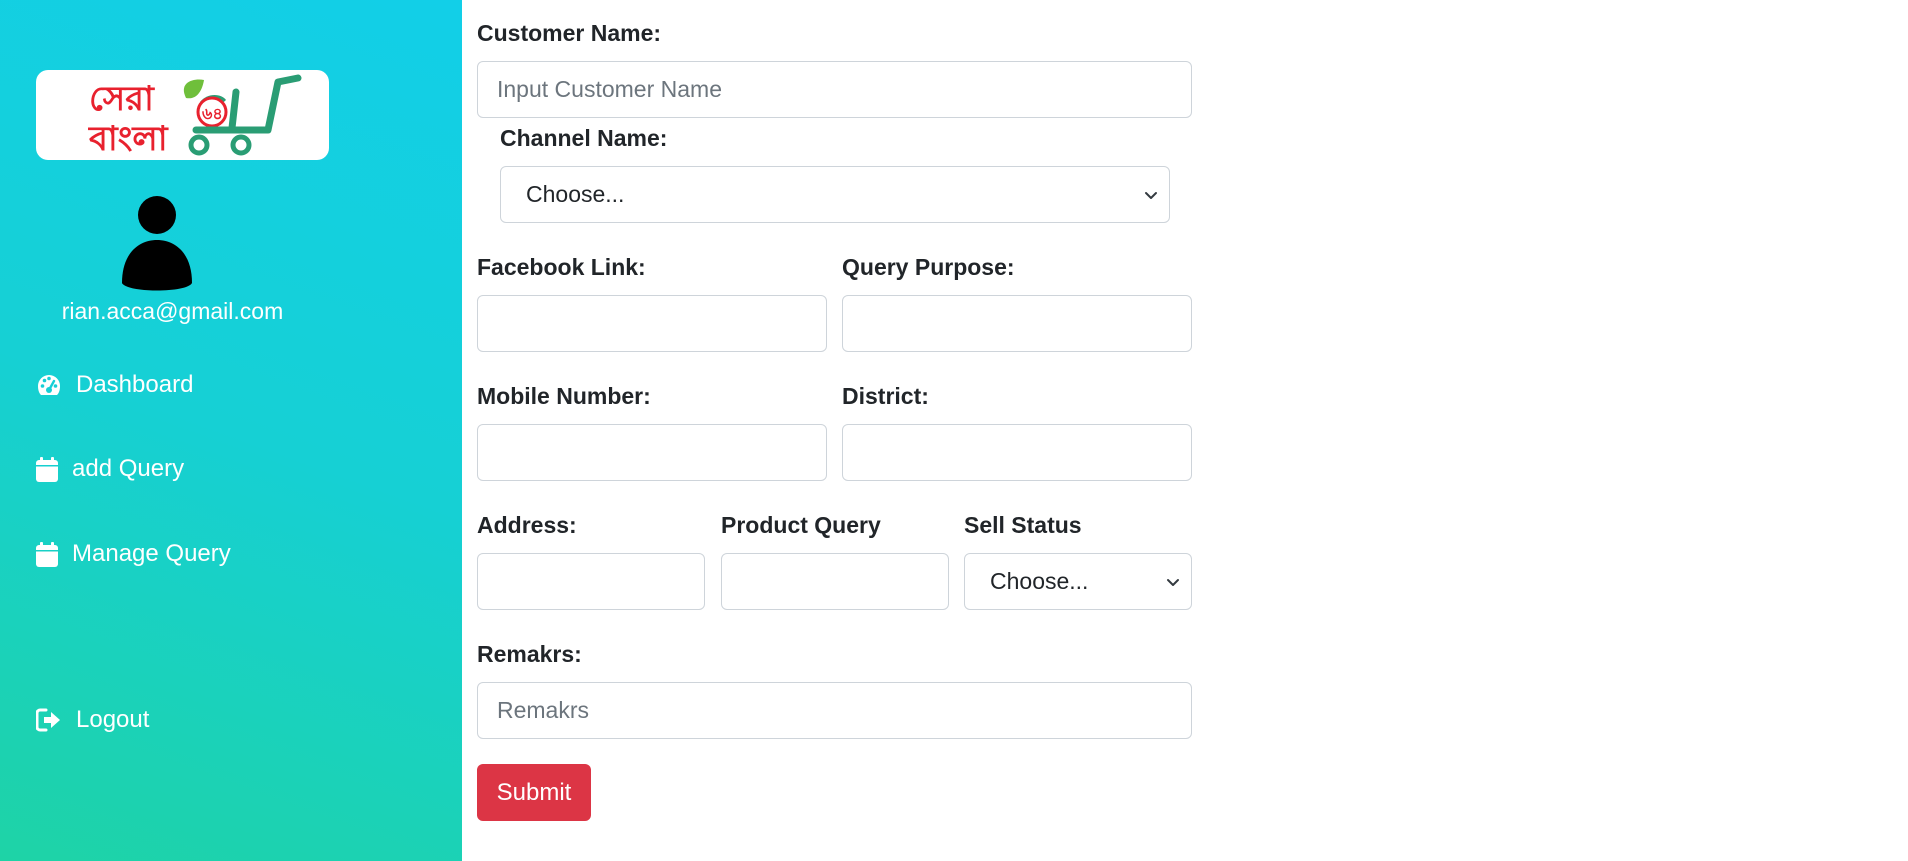  I want to click on svg-text: বাংলা, so click(128, 139).